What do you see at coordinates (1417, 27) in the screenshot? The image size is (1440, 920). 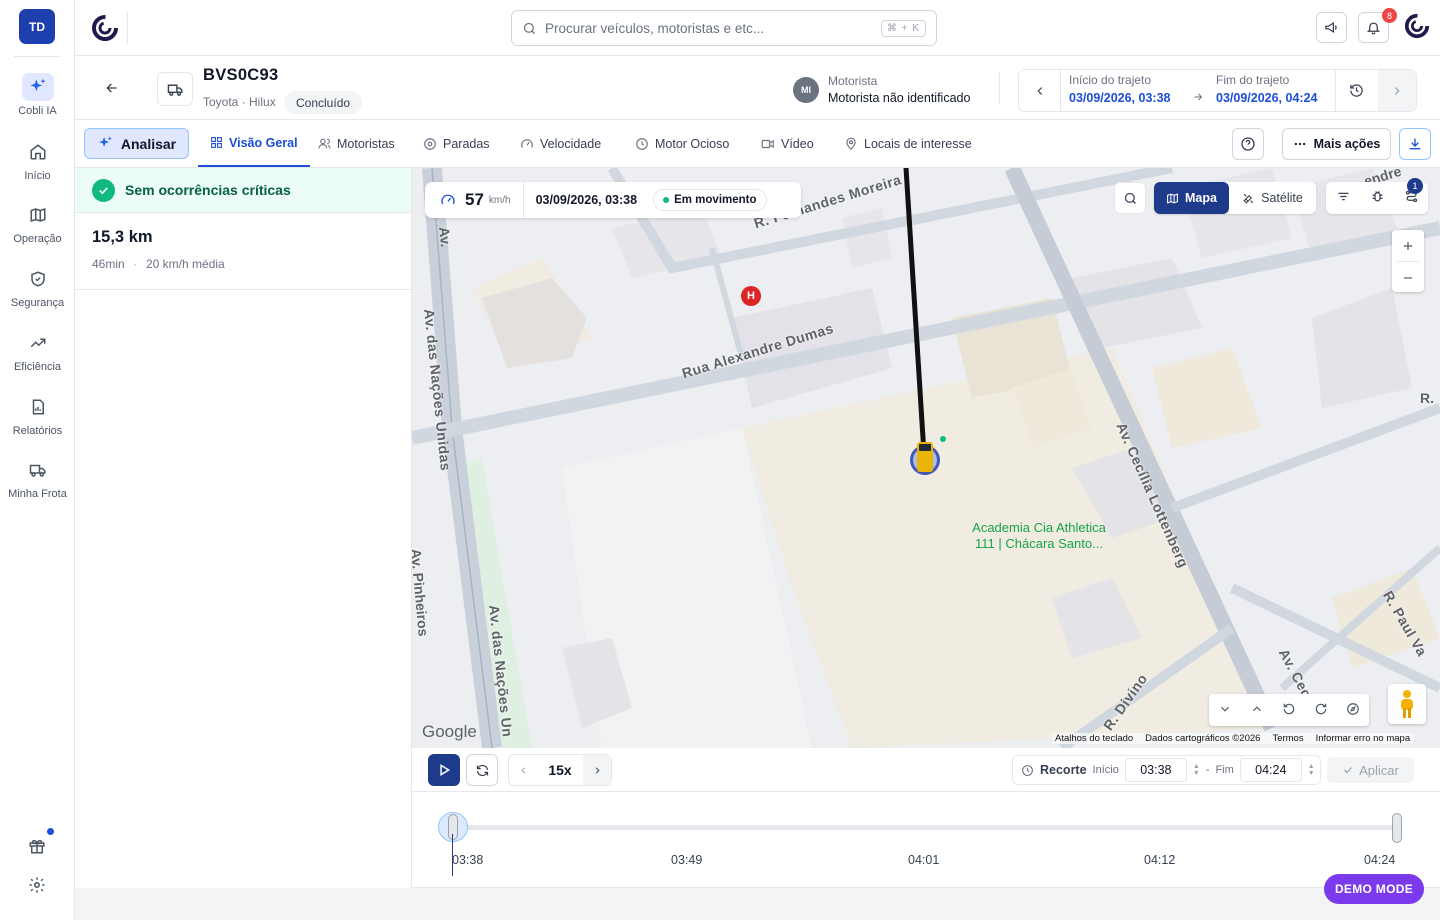 I see `company-logo-icon` at bounding box center [1417, 27].